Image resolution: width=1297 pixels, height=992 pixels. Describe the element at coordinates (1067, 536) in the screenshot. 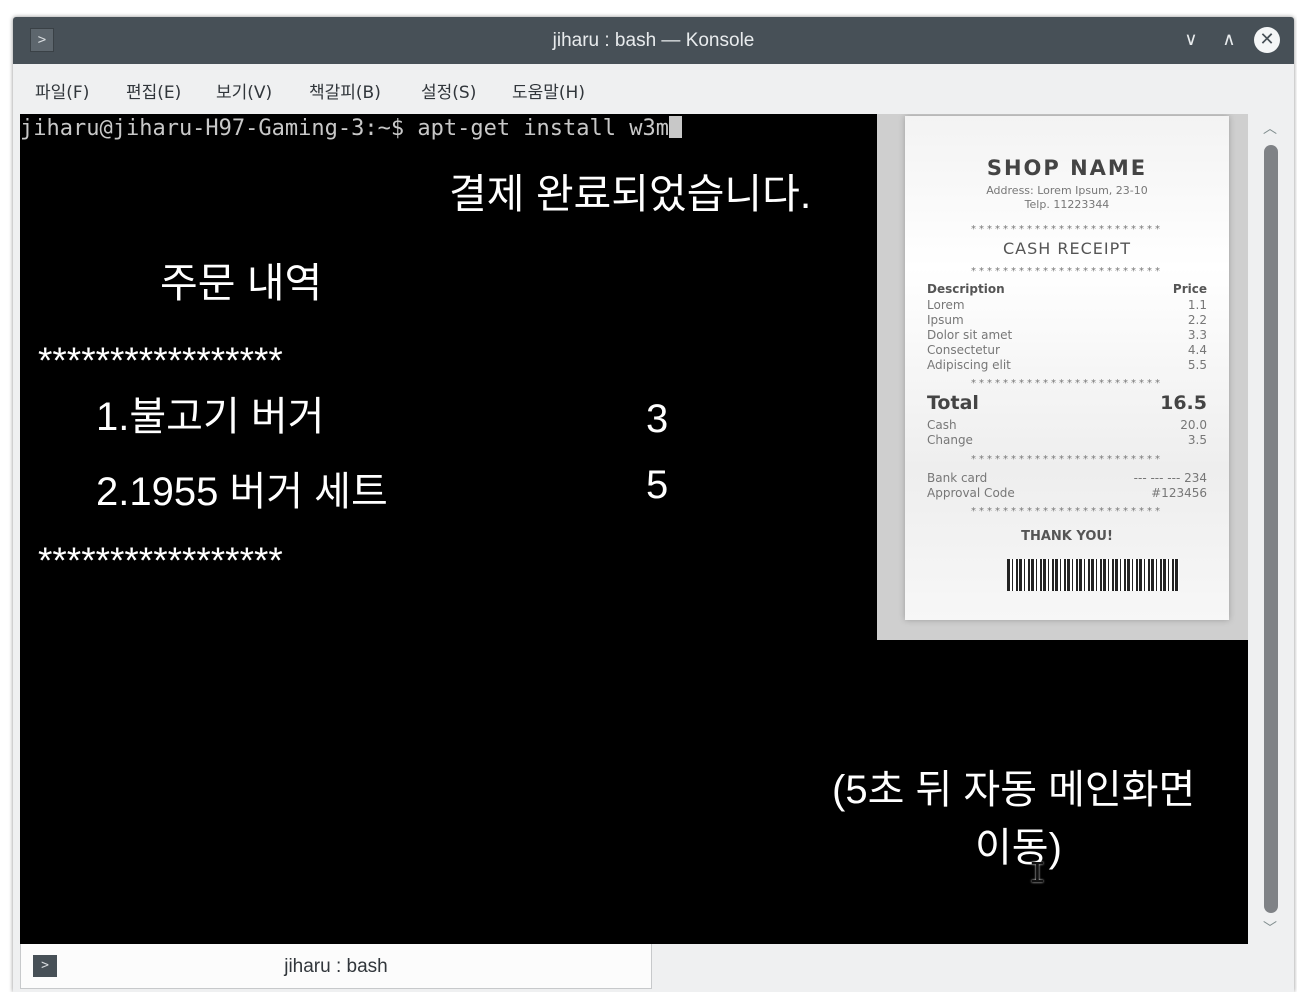

I see `receipt-thanks: THANK YOU!` at that location.